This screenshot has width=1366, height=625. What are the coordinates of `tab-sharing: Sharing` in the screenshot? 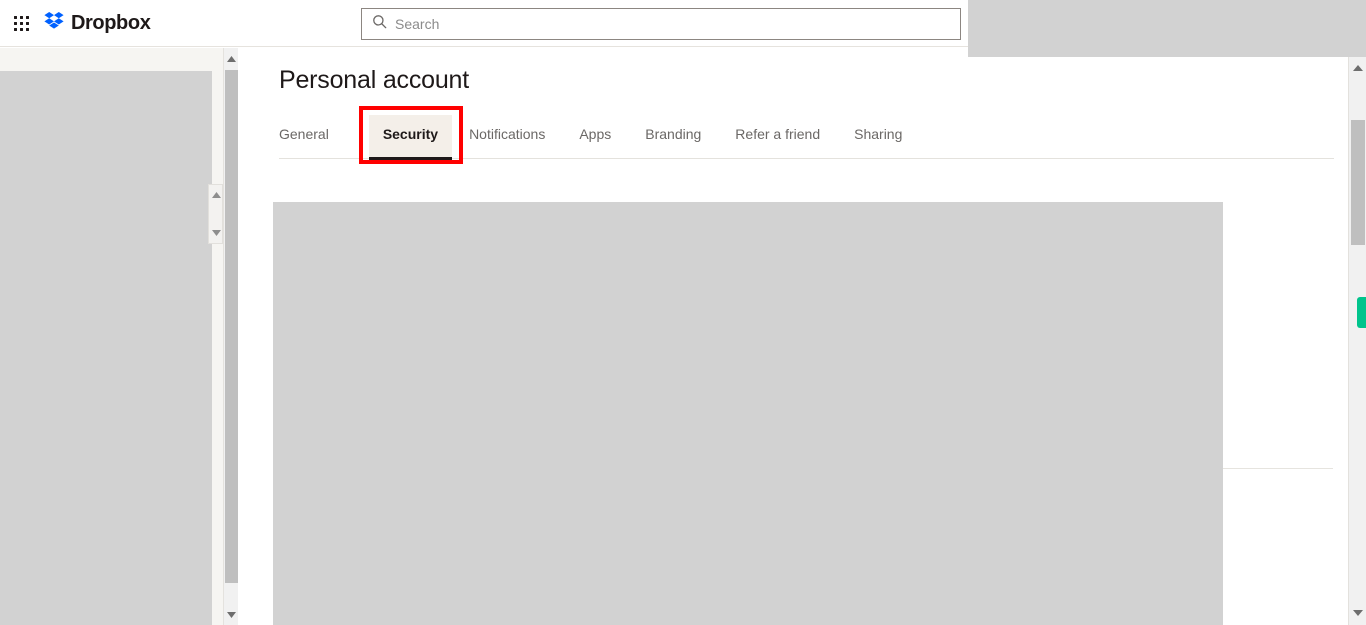 It's located at (878, 136).